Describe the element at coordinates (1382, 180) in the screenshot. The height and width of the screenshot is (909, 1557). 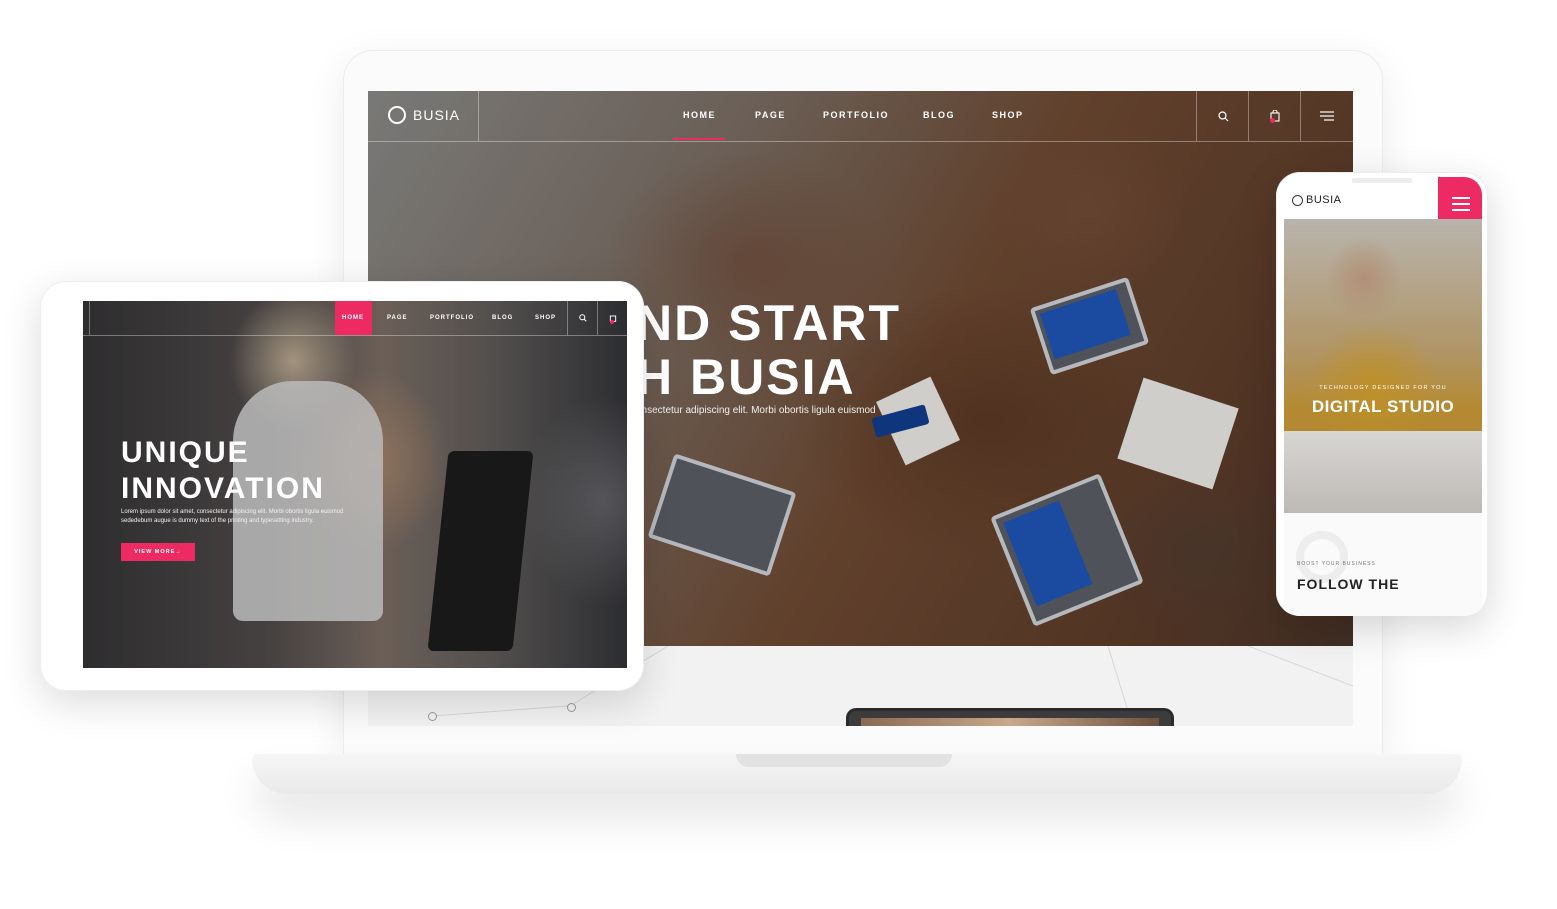
I see `phone-speaker` at that location.